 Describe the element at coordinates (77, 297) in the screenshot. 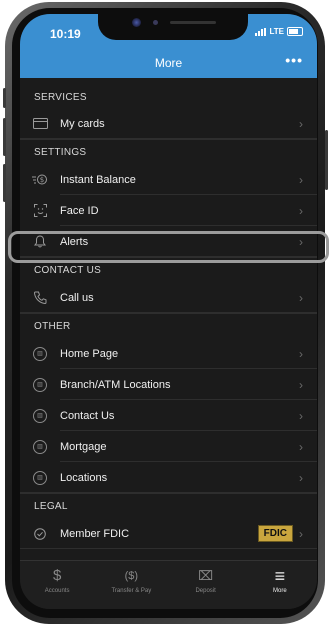

I see `list-item-label: Call us` at that location.